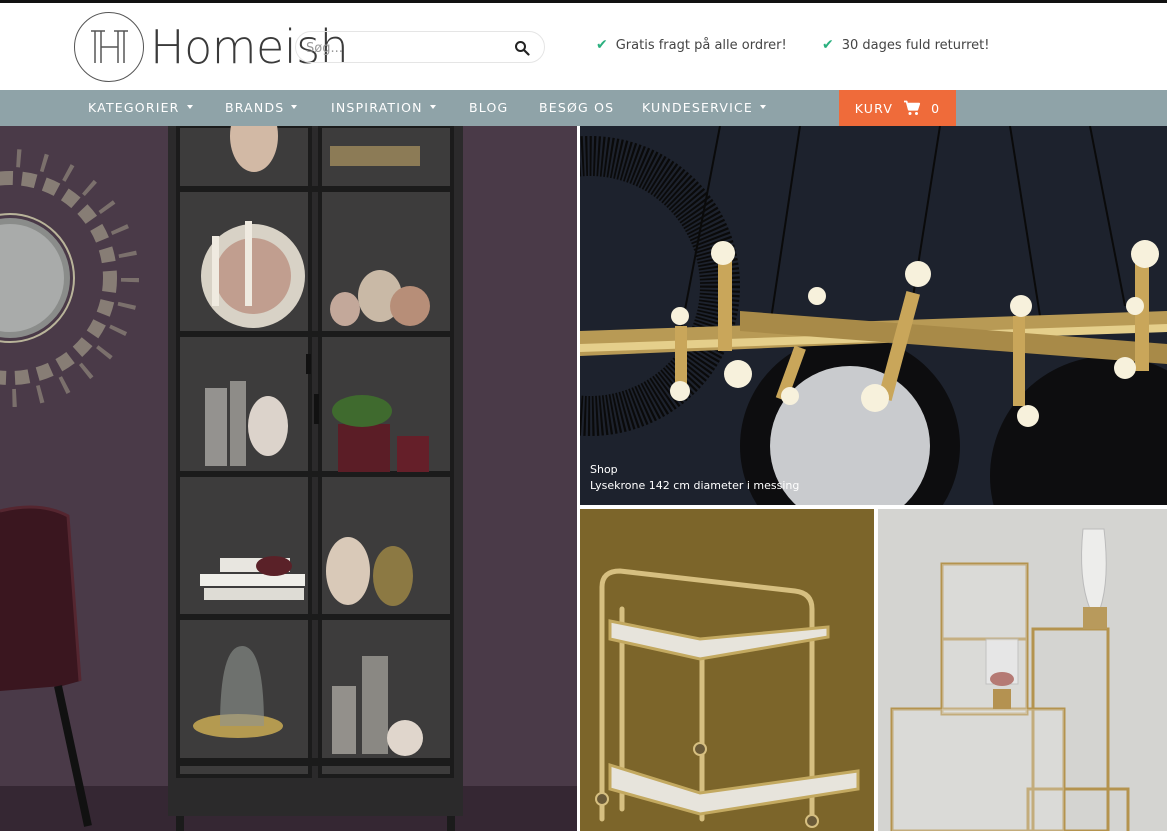 This screenshot has height=831, width=1167. I want to click on cart-count: 0, so click(936, 108).